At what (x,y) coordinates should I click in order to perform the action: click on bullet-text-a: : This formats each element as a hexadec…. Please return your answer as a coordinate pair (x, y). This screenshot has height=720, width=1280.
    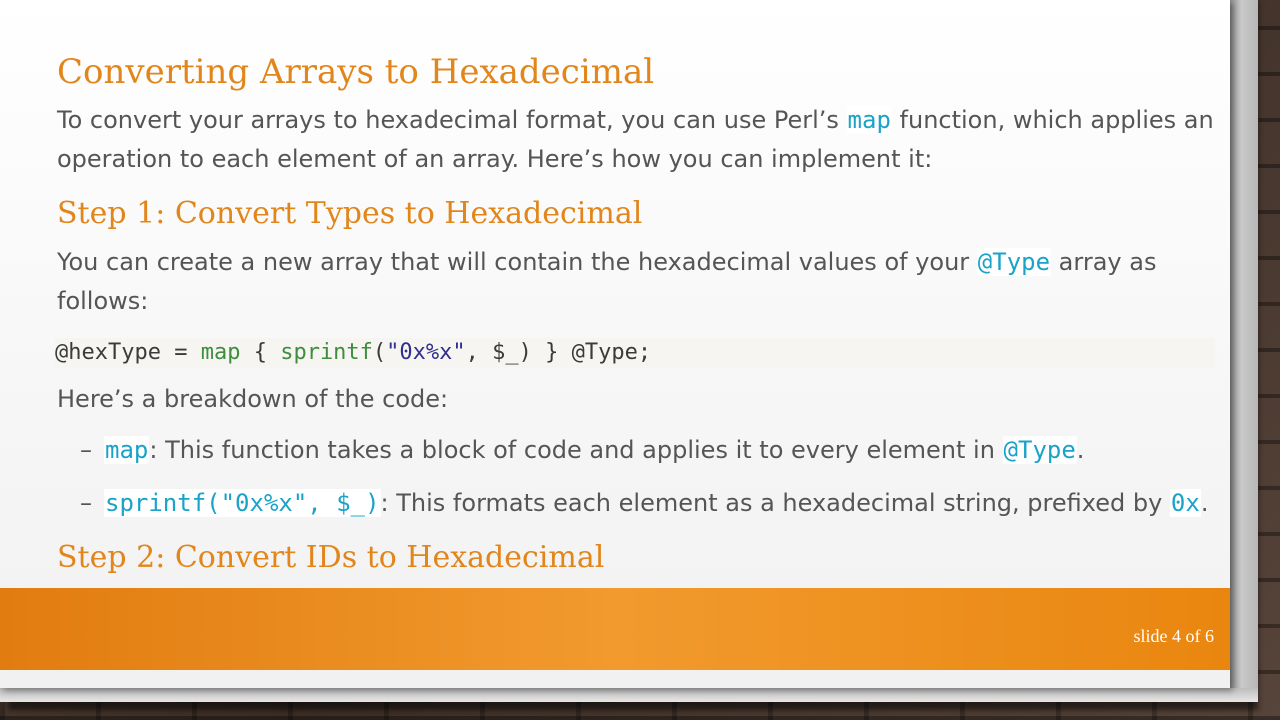
    Looking at the image, I should click on (775, 503).